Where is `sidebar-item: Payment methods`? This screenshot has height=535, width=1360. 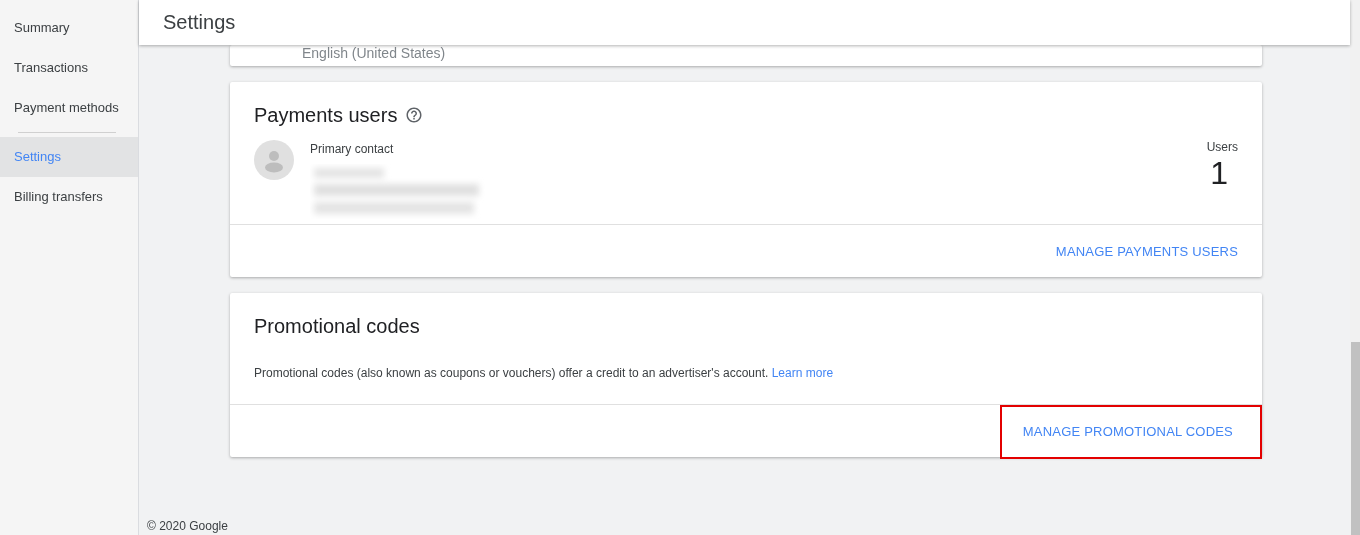 sidebar-item: Payment methods is located at coordinates (69, 108).